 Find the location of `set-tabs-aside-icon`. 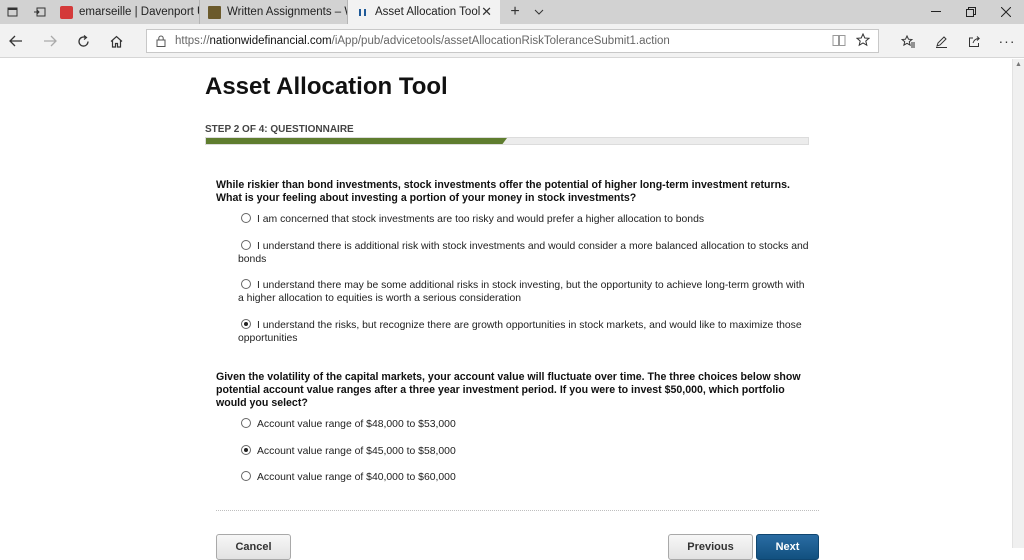

set-tabs-aside-icon is located at coordinates (39, 12).